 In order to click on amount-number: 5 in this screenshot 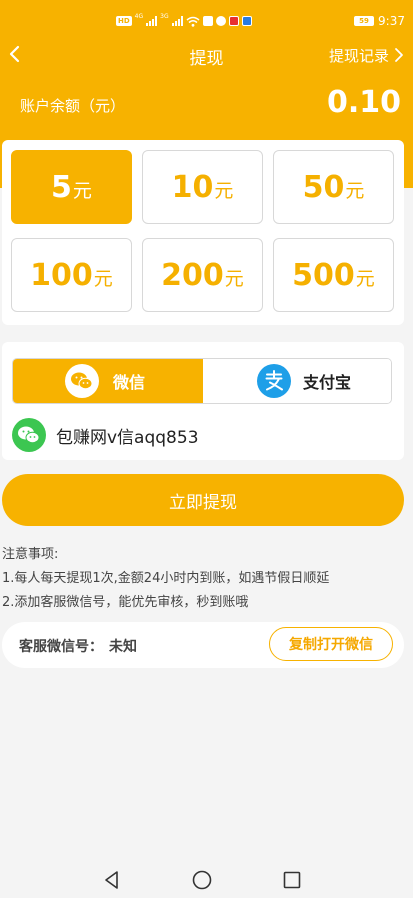, I will do `click(61, 187)`.